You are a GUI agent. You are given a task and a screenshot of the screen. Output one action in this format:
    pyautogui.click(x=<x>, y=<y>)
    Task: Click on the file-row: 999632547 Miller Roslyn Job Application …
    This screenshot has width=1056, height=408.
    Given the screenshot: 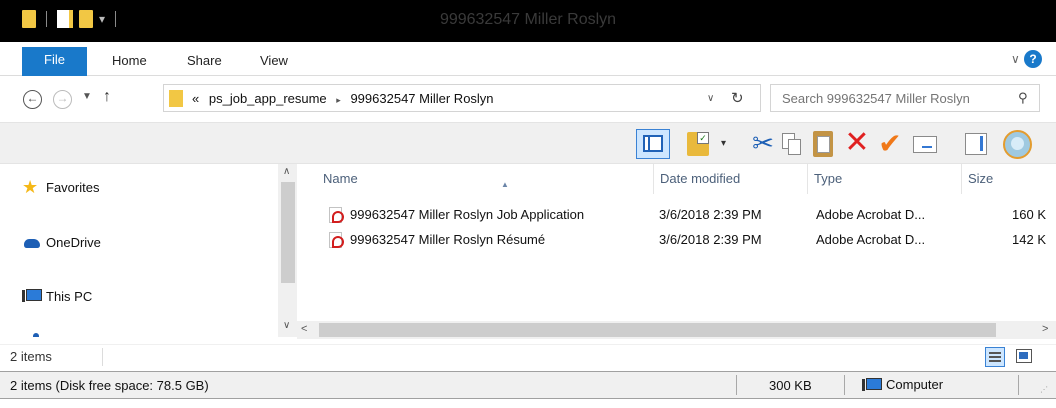 What is the action you would take?
    pyautogui.click(x=687, y=215)
    